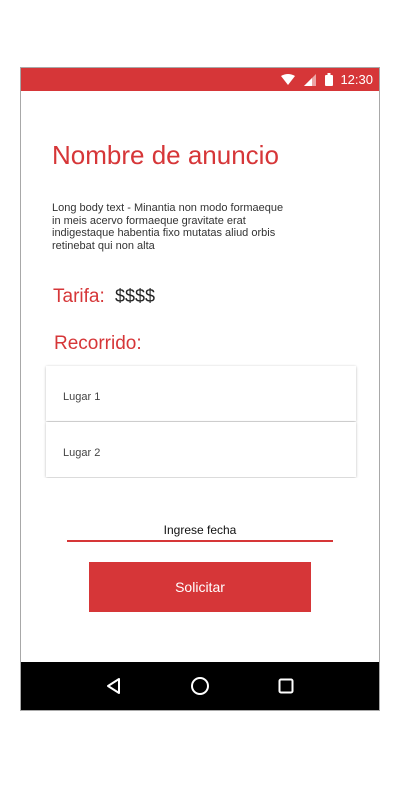  I want to click on navigation-bar, so click(200, 686).